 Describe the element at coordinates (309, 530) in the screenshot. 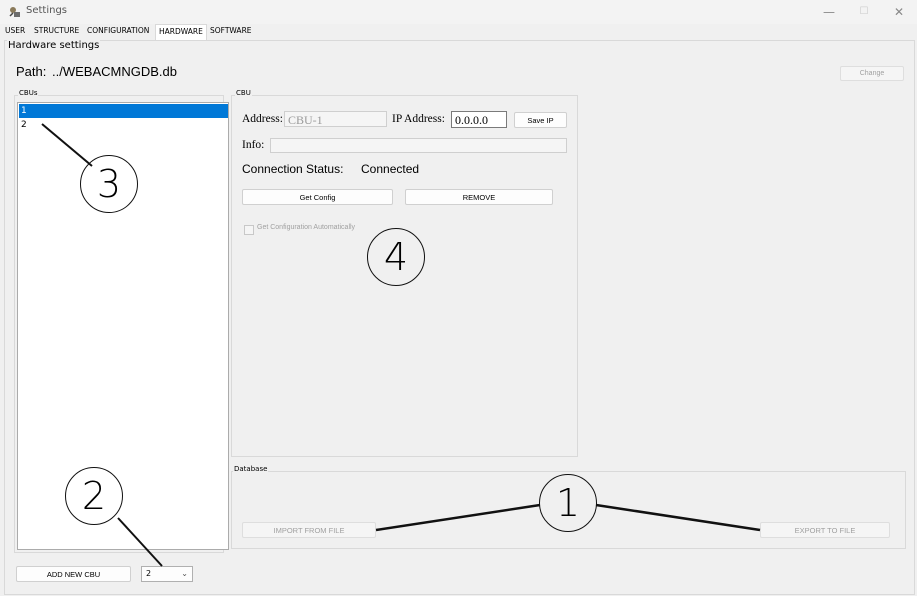

I see `import-from-file-button: IMPORT FROM FILE` at that location.